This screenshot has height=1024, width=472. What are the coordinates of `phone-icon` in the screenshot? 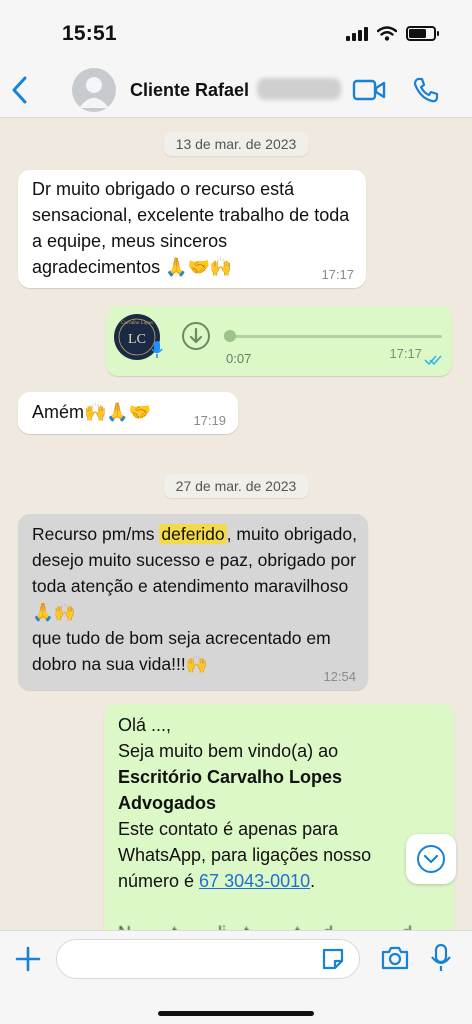 It's located at (426, 90).